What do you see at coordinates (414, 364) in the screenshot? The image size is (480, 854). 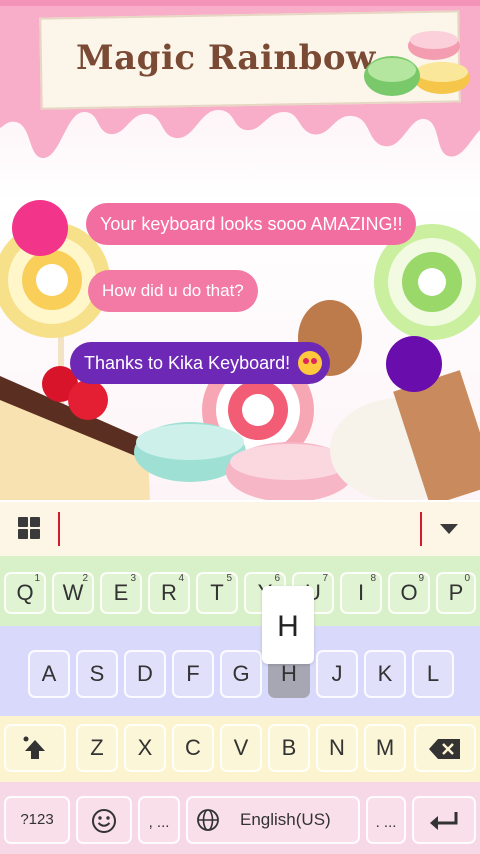 I see `reply-avatar` at bounding box center [414, 364].